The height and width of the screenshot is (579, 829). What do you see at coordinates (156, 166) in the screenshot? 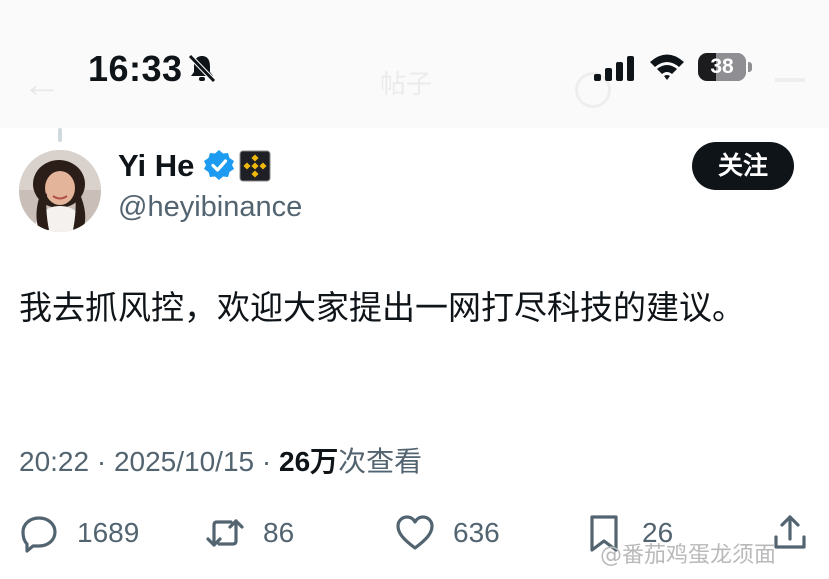
I see `author-name: Yi He` at bounding box center [156, 166].